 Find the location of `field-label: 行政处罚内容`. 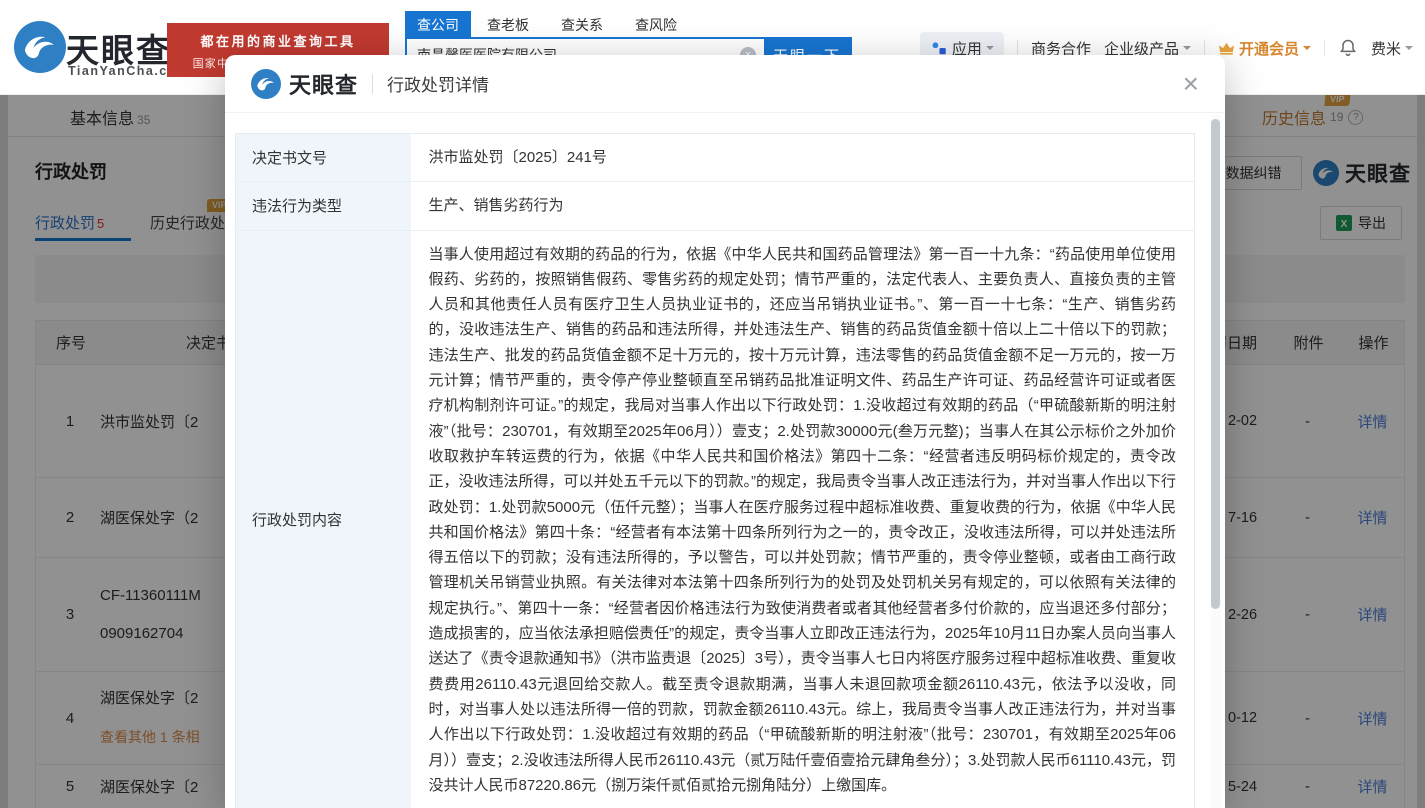

field-label: 行政处罚内容 is located at coordinates (323, 519).